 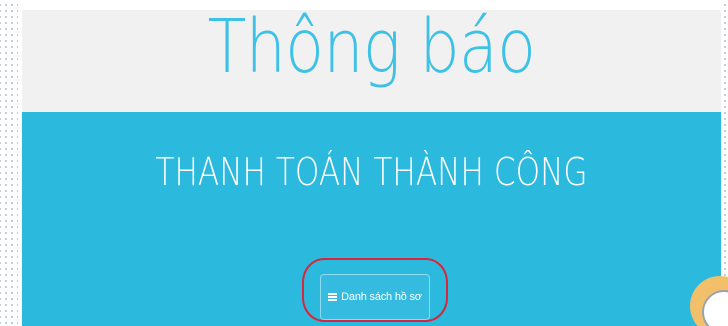 What do you see at coordinates (371, 50) in the screenshot?
I see `notice-title: Thông báo` at bounding box center [371, 50].